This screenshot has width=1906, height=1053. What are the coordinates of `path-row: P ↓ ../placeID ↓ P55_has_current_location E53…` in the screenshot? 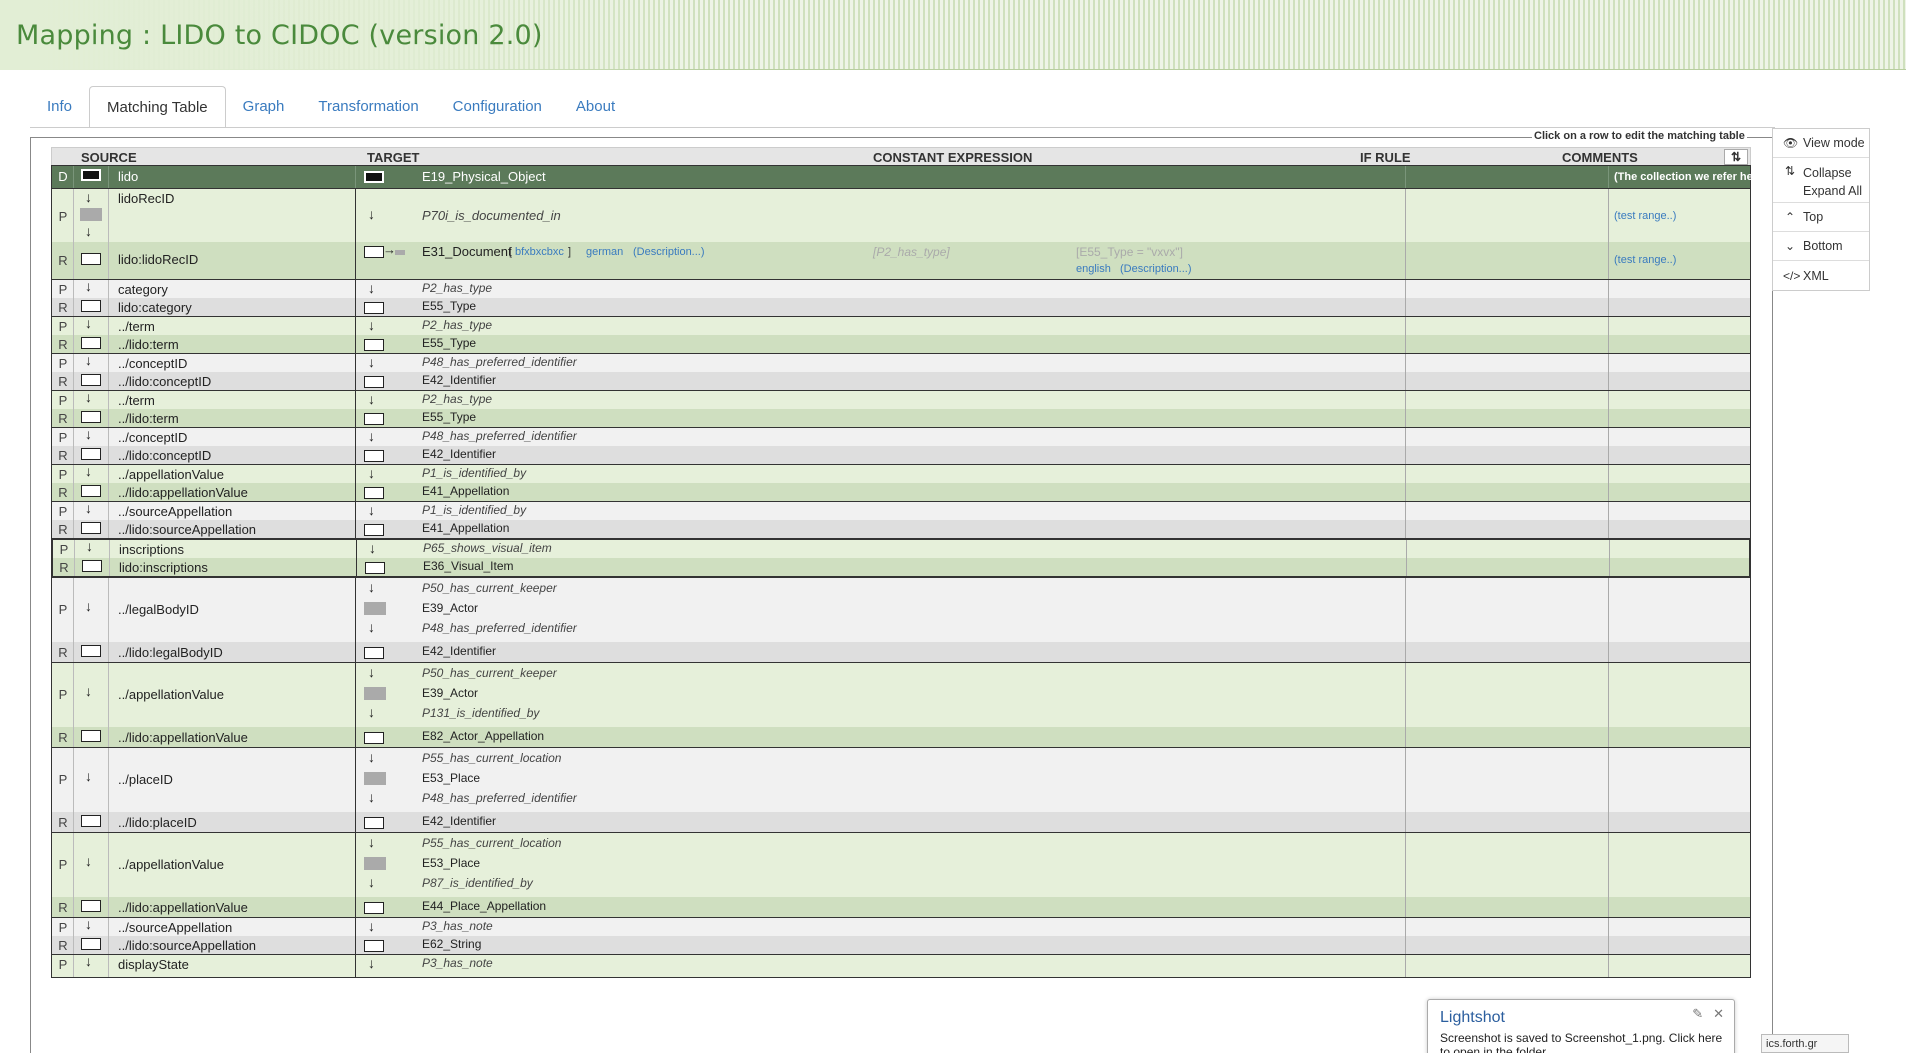 It's located at (901, 780).